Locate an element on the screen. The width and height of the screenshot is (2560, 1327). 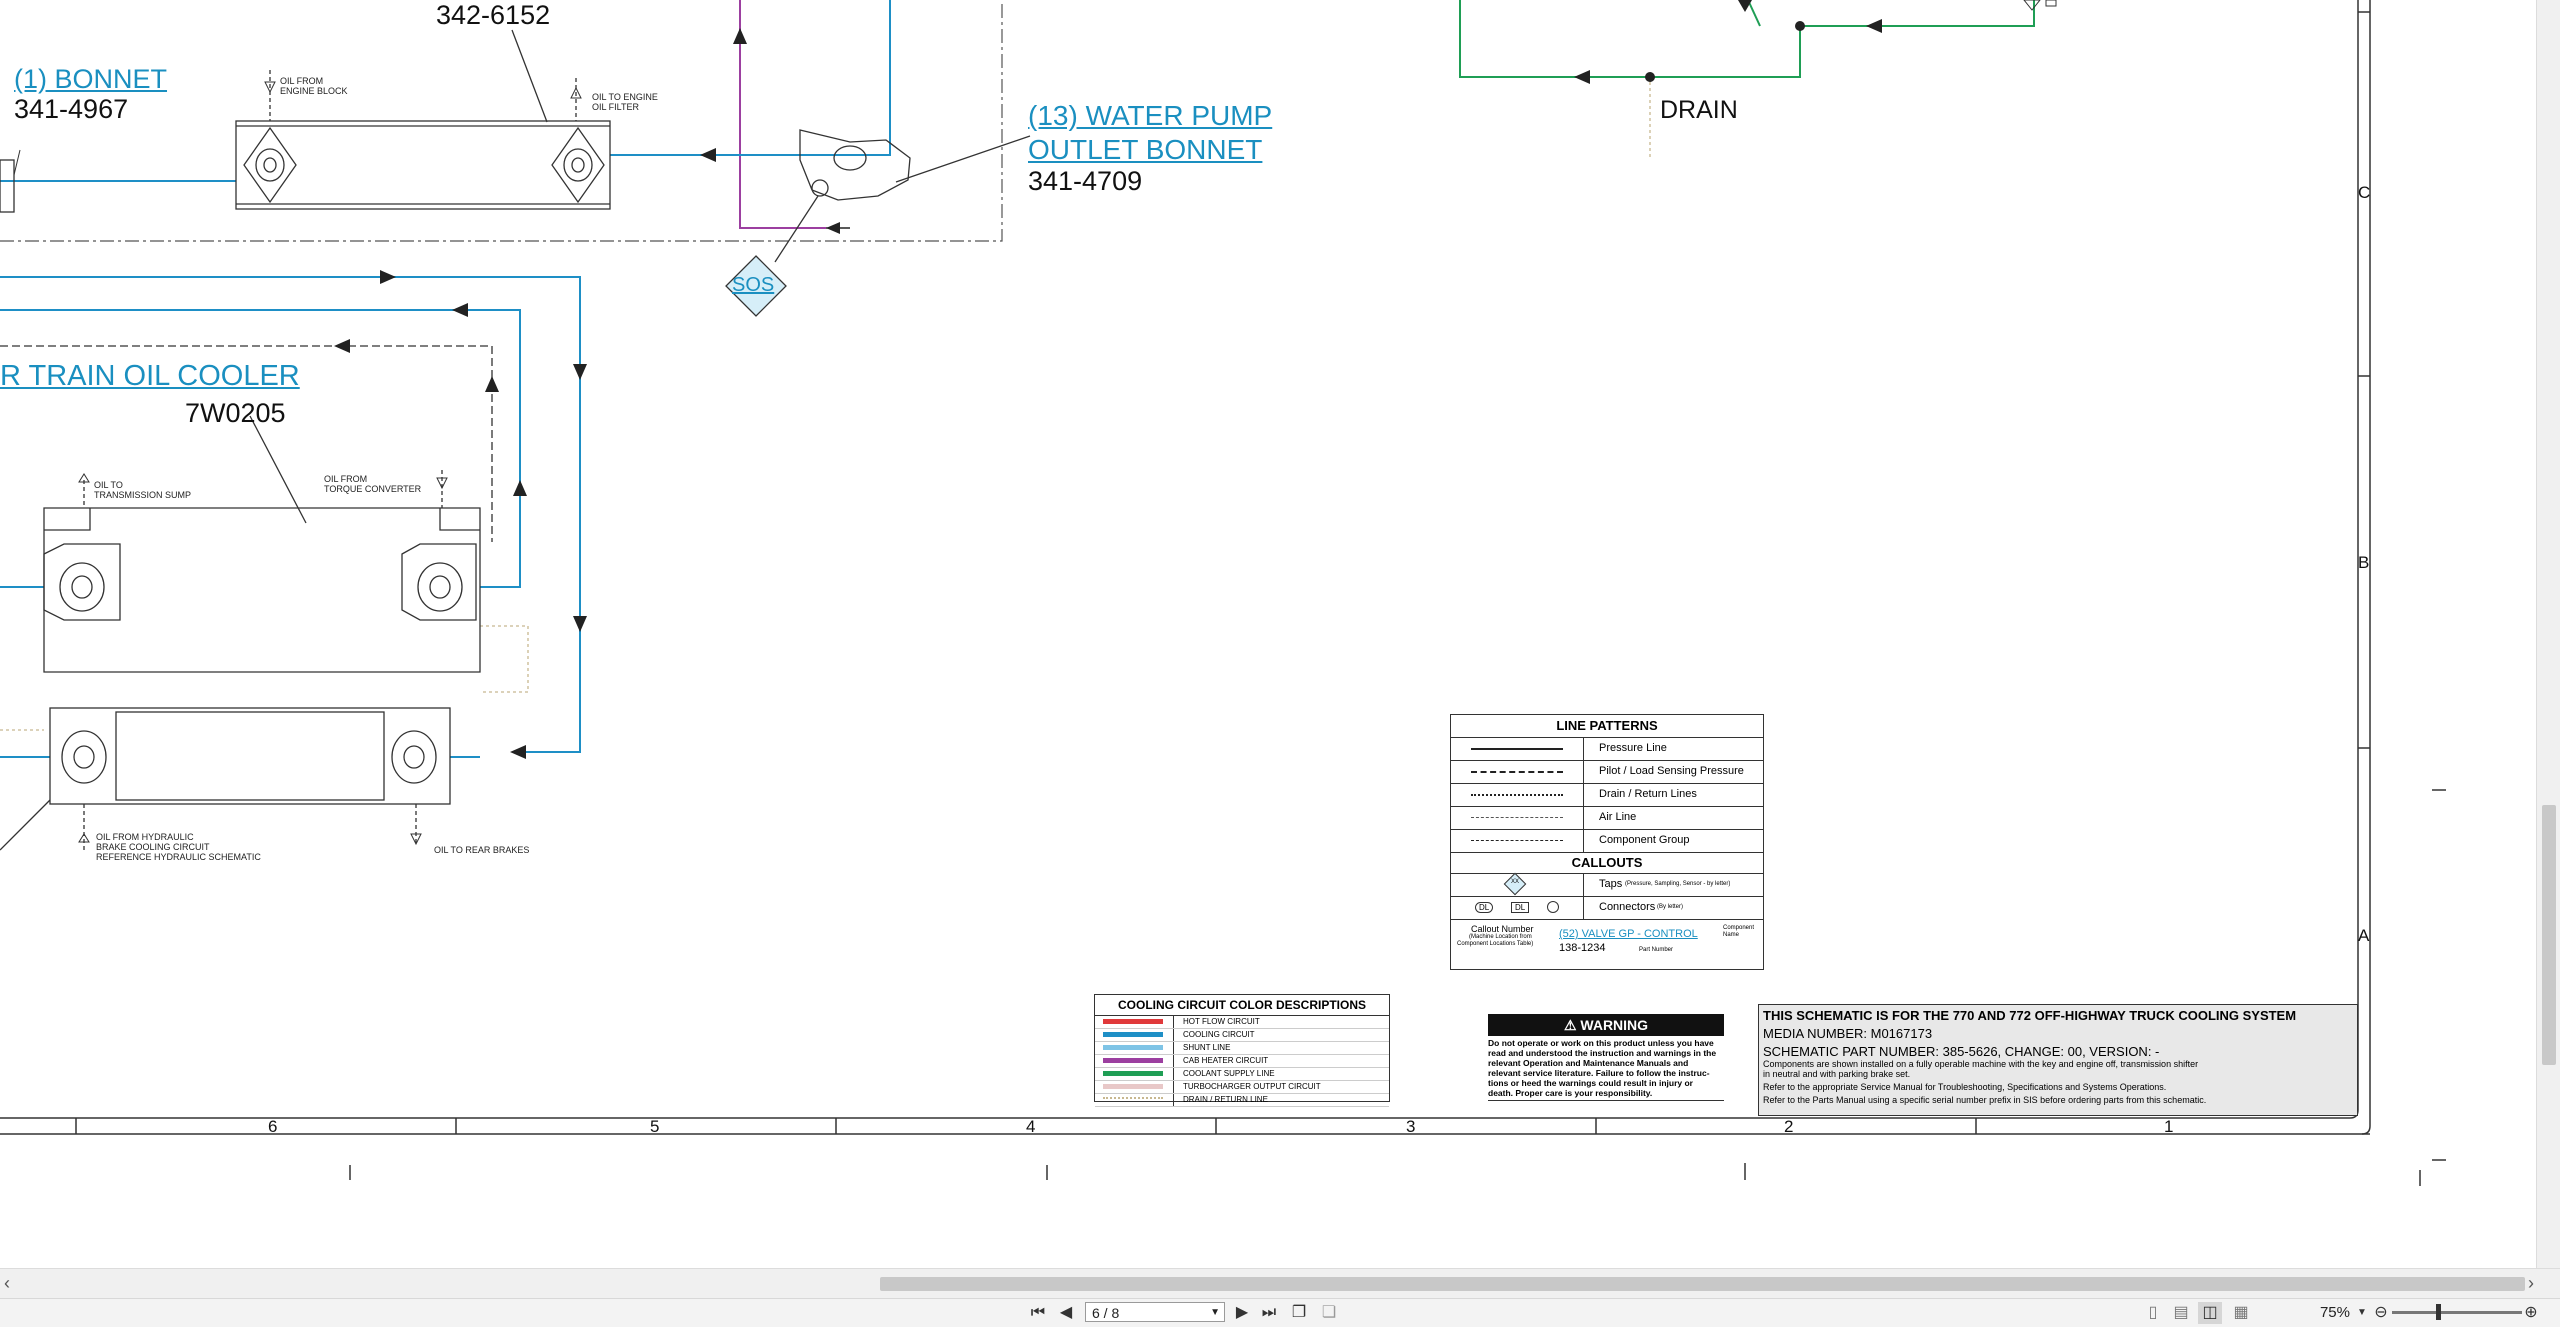
two-continuous-icon: ▦ is located at coordinates (2241, 1313).